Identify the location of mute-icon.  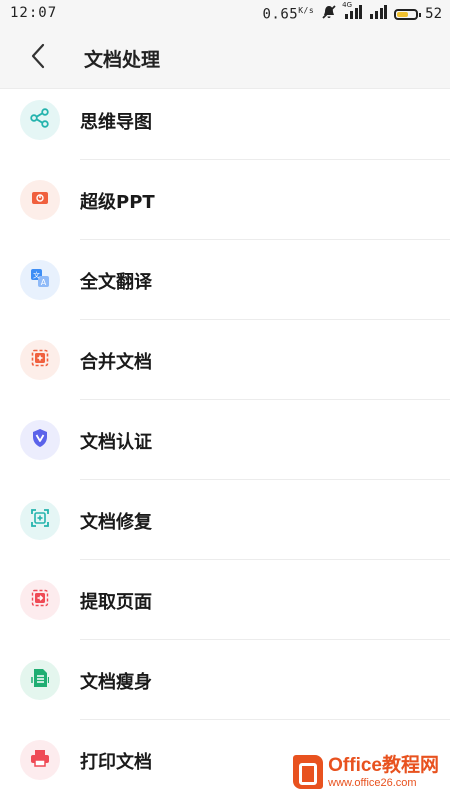
(329, 14).